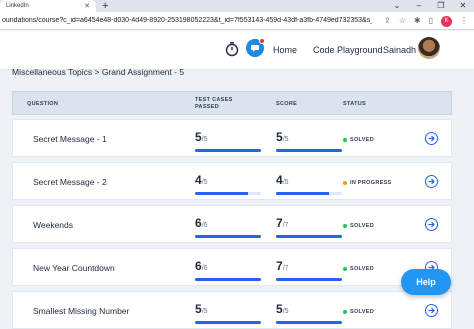  Describe the element at coordinates (87, 6) in the screenshot. I see `close-tab-icon: ✕` at that location.